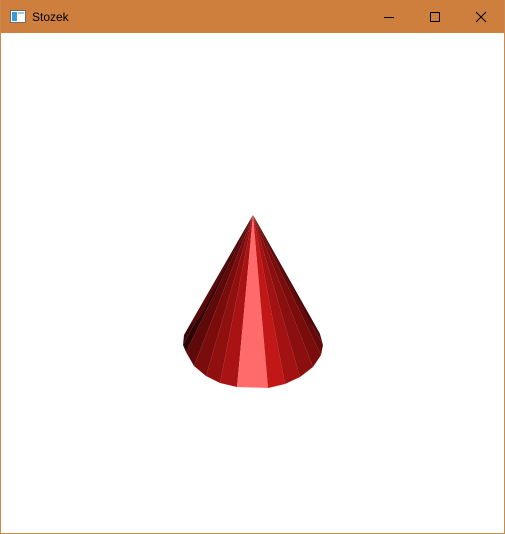 The height and width of the screenshot is (534, 505). I want to click on cone-render, so click(253, 301).